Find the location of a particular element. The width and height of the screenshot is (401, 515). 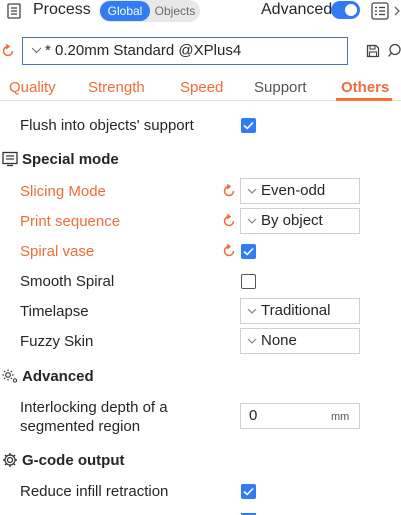

gcode-section-title: G-code output is located at coordinates (73, 460).